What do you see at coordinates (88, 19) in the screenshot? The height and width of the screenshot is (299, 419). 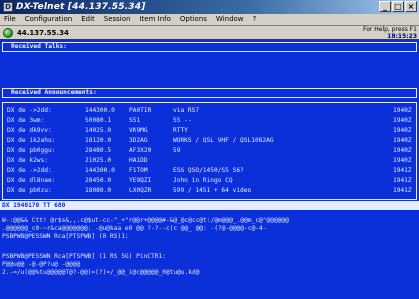 I see `menu-edit: Edit` at bounding box center [88, 19].